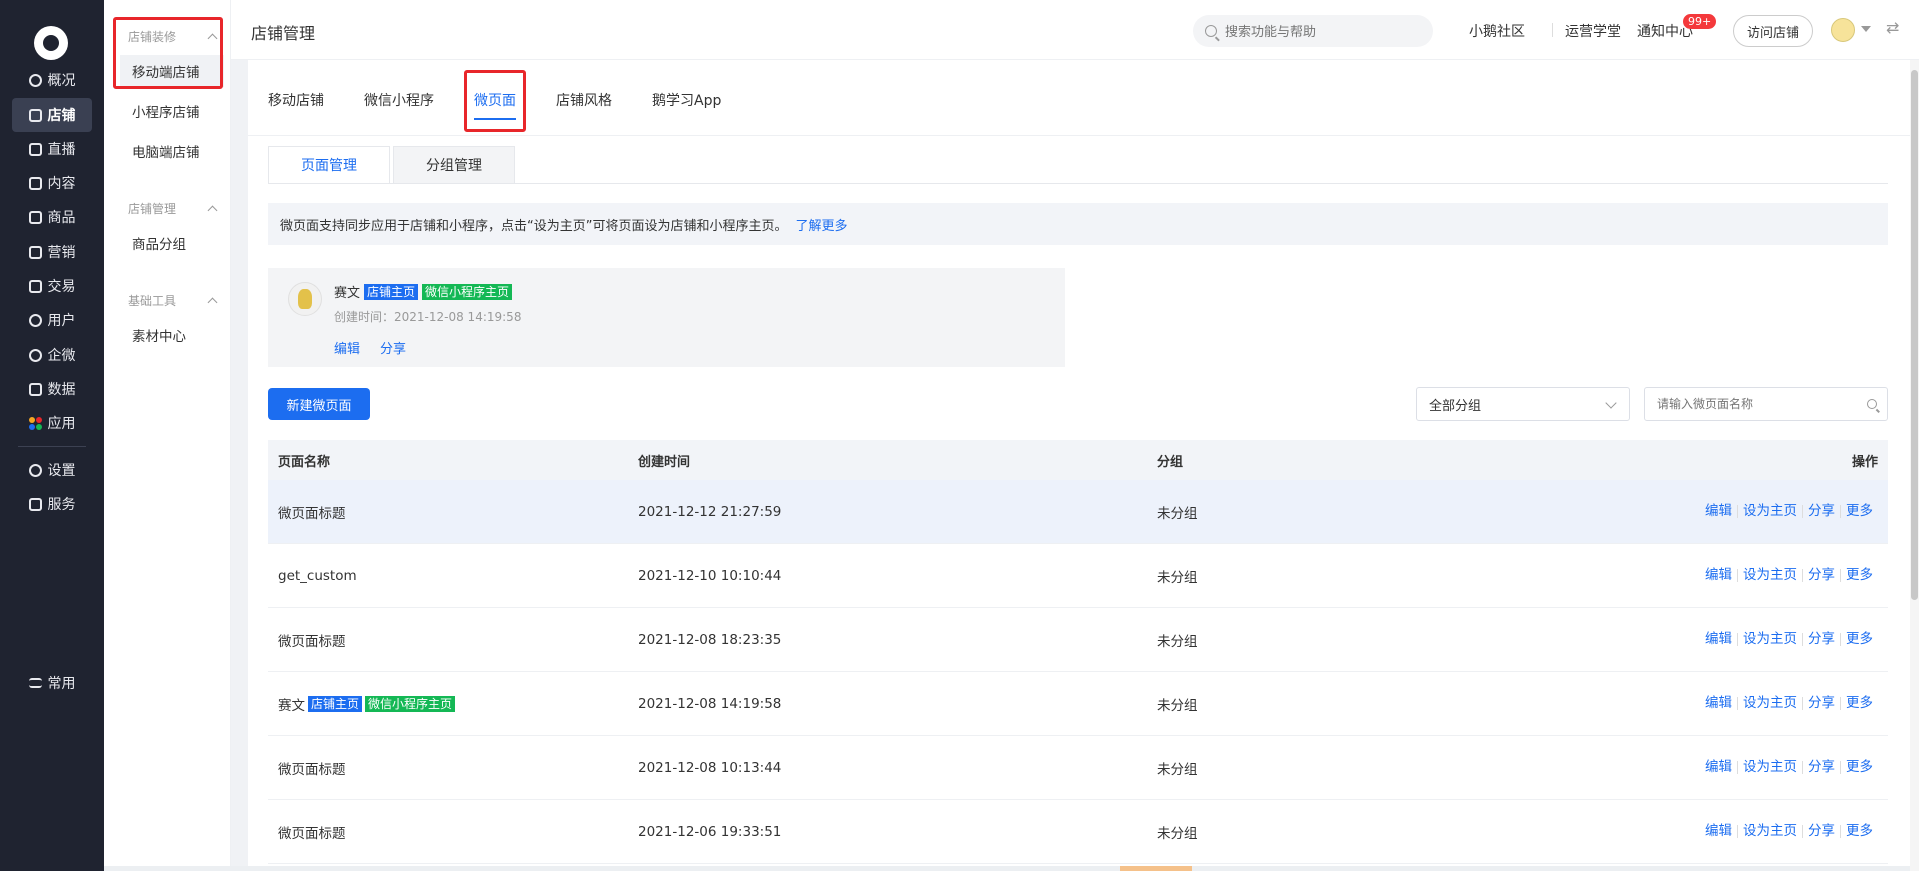  I want to click on store-home-tag: 店铺主页, so click(391, 291).